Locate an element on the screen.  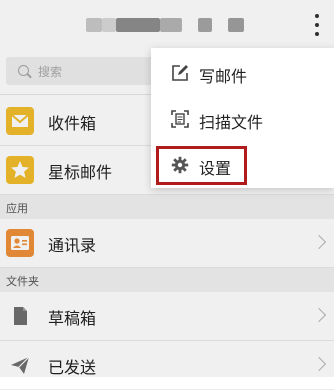
app-header is located at coordinates (167, 24).